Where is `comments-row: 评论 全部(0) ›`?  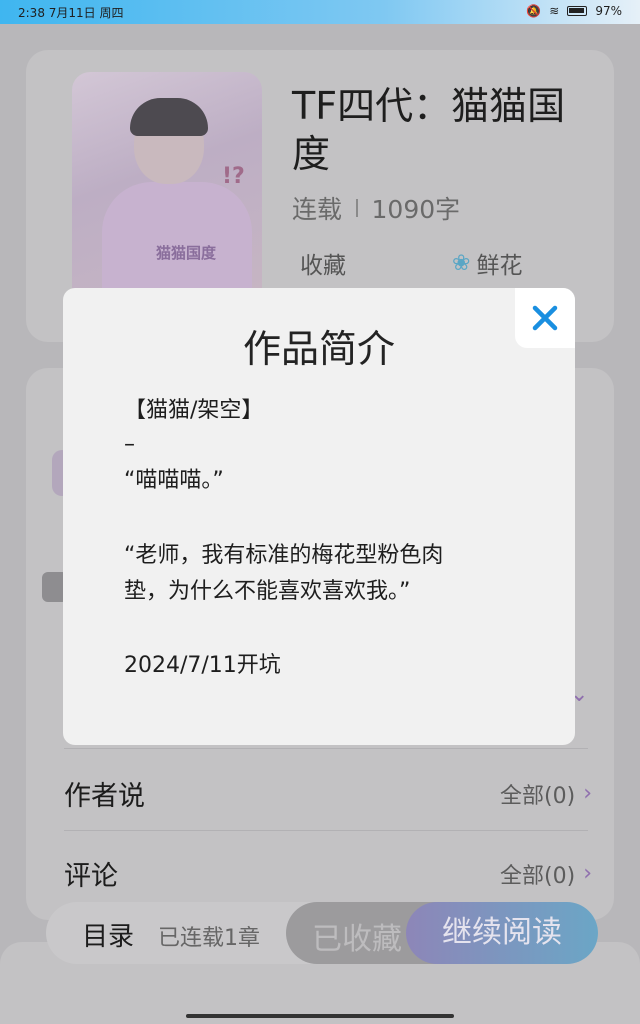
comments-row: 评论 全部(0) › is located at coordinates (328, 873).